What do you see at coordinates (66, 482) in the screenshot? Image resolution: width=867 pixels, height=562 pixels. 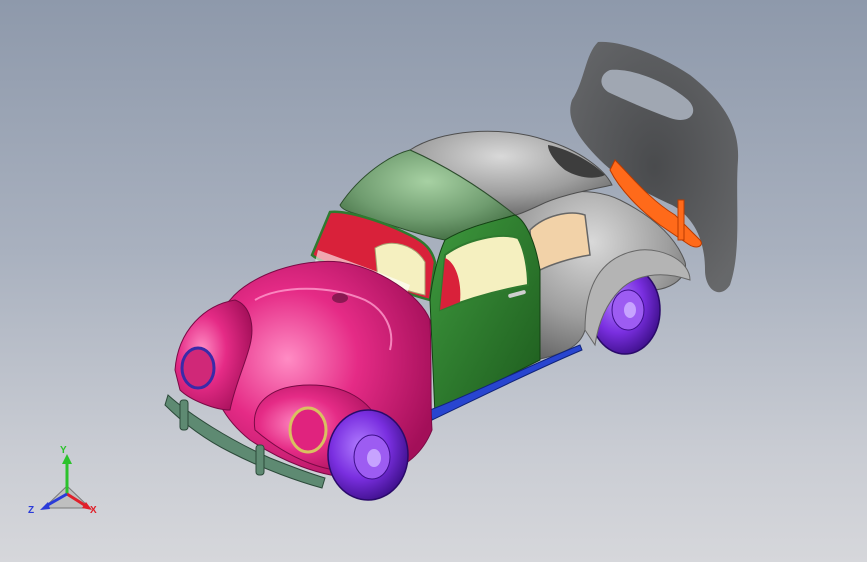 I see `triad-graphic` at bounding box center [66, 482].